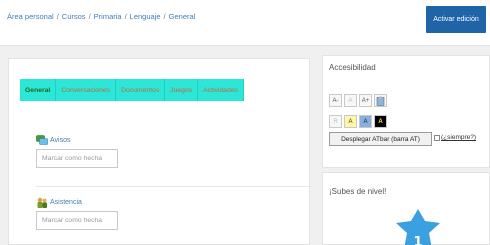  What do you see at coordinates (350, 100) in the screenshot?
I see `reset-font-button: A` at bounding box center [350, 100].